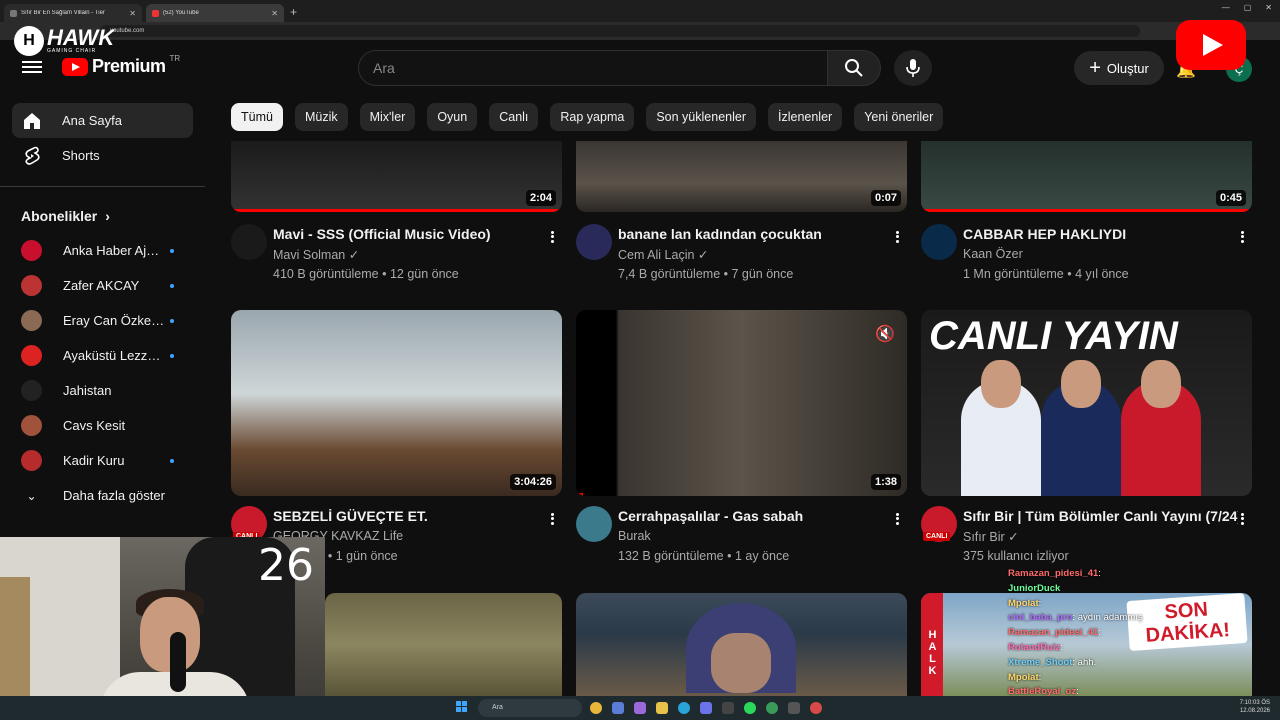 This screenshot has width=1280, height=720. What do you see at coordinates (1268, 7) in the screenshot?
I see `close-window-icon: ✕` at bounding box center [1268, 7].